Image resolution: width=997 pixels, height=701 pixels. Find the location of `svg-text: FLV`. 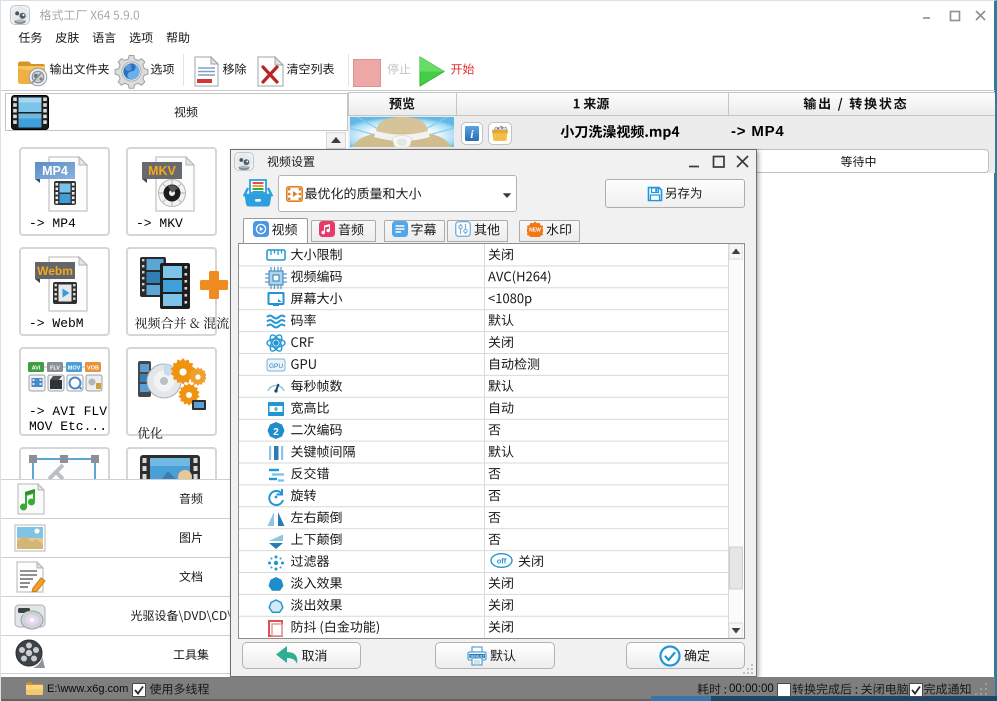

svg-text: FLV is located at coordinates (55, 369).